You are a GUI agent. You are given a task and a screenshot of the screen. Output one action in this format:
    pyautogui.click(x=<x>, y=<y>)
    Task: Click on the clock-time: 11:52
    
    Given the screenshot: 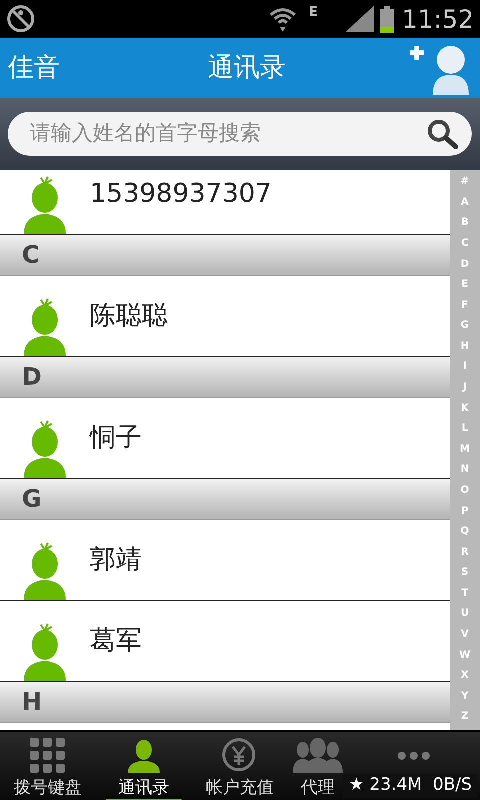 What is the action you would take?
    pyautogui.click(x=438, y=19)
    